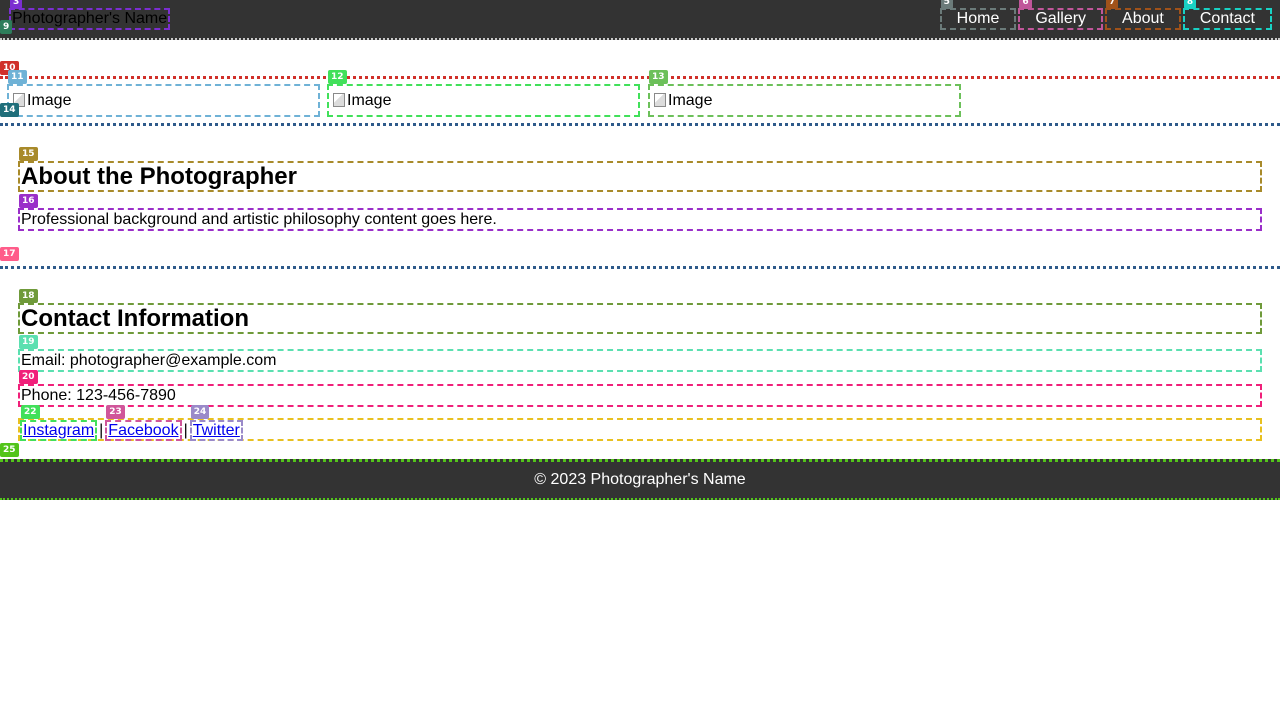  What do you see at coordinates (28, 154) in the screenshot?
I see `annotation-badge: 15` at bounding box center [28, 154].